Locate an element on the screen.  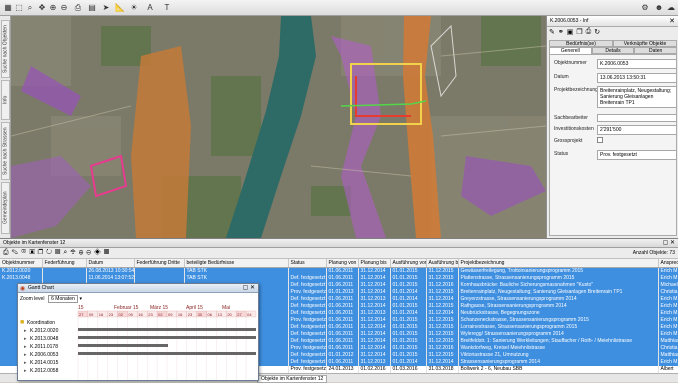
edit-icon: ✎ is located at coordinates (552, 33).